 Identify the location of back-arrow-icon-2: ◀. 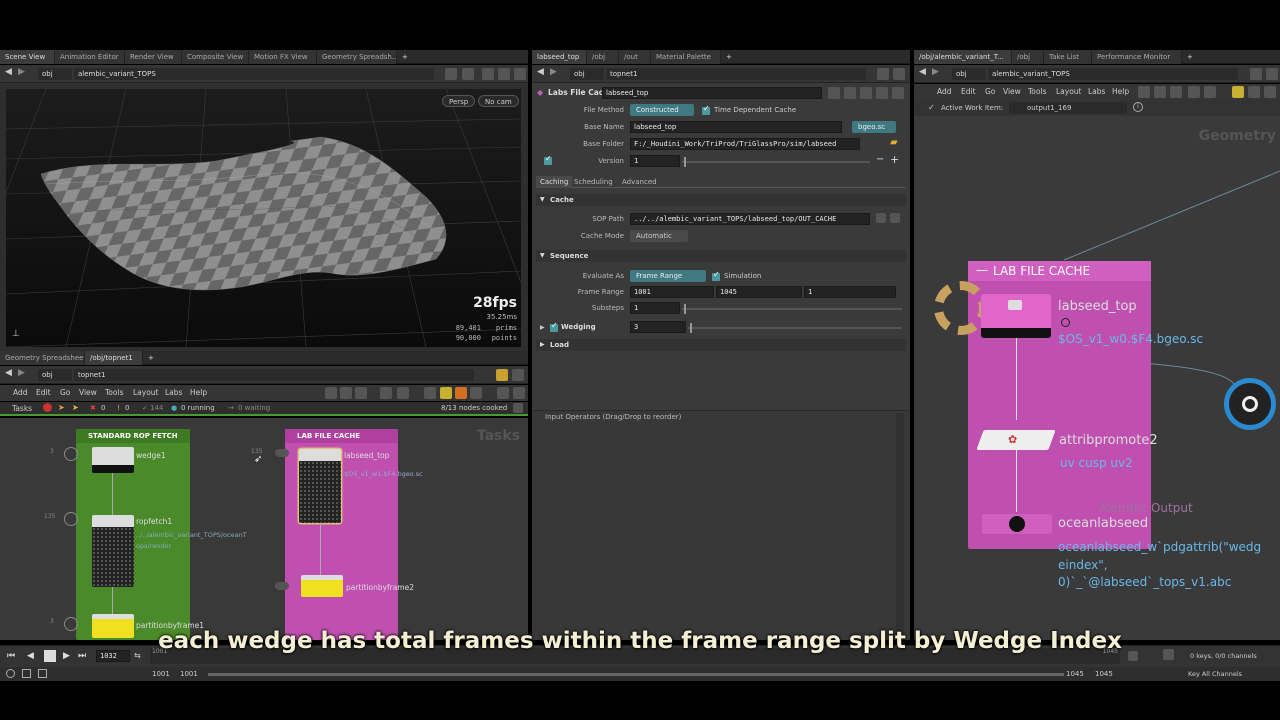
(8, 373).